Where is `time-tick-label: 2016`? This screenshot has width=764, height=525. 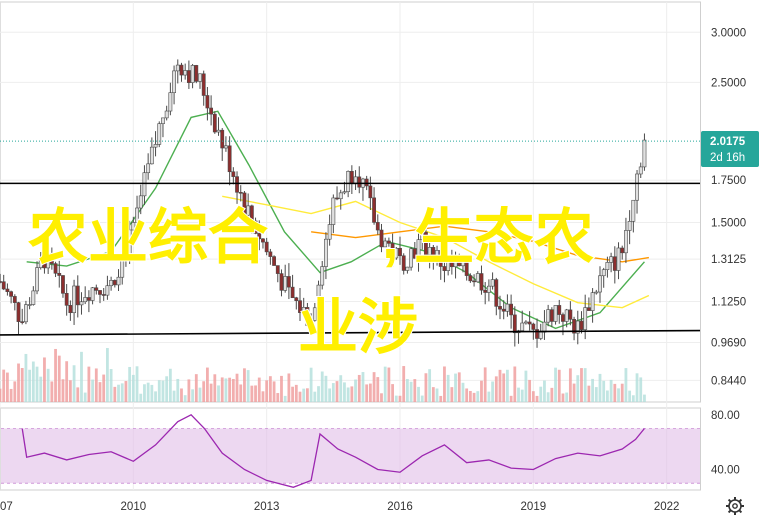 time-tick-label: 2016 is located at coordinates (400, 507).